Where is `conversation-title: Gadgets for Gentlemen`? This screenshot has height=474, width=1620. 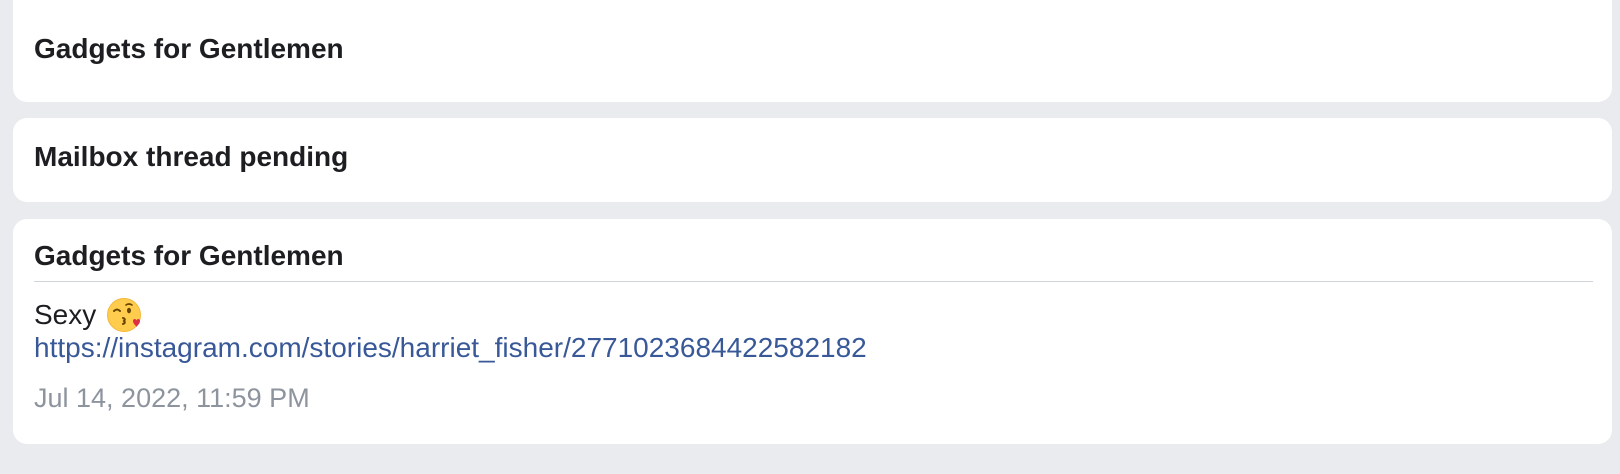 conversation-title: Gadgets for Gentlemen is located at coordinates (189, 255).